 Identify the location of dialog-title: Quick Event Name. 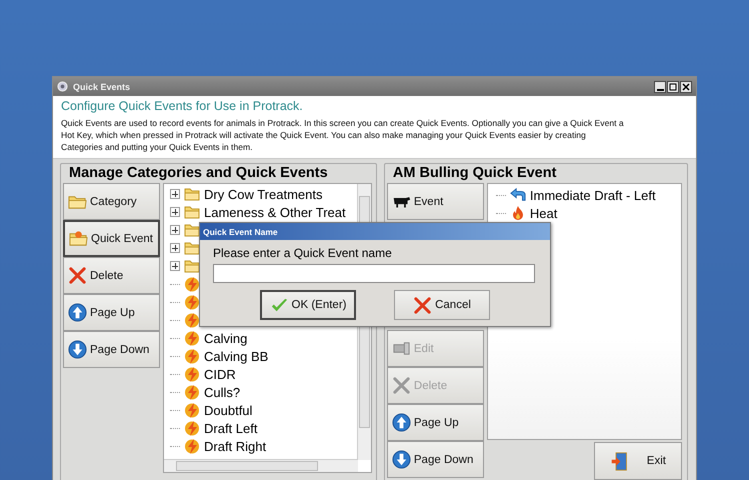
(375, 231).